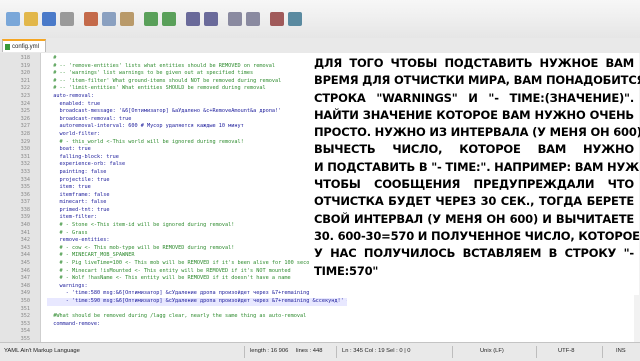 The width and height of the screenshot is (640, 361). Describe the element at coordinates (42, 351) in the screenshot. I see `language-label: YAML Ain't Markup Language` at that location.